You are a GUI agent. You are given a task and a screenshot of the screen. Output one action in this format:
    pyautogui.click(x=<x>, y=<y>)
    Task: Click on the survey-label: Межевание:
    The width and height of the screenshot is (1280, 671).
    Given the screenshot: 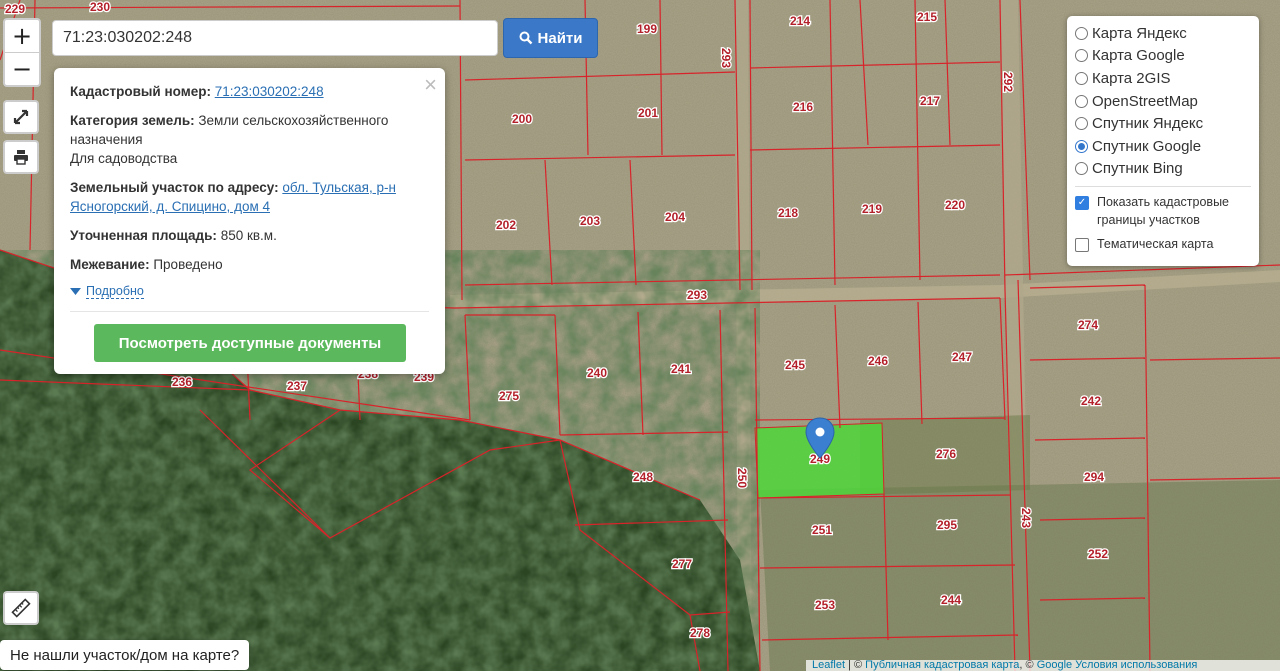 What is the action you would take?
    pyautogui.click(x=110, y=264)
    